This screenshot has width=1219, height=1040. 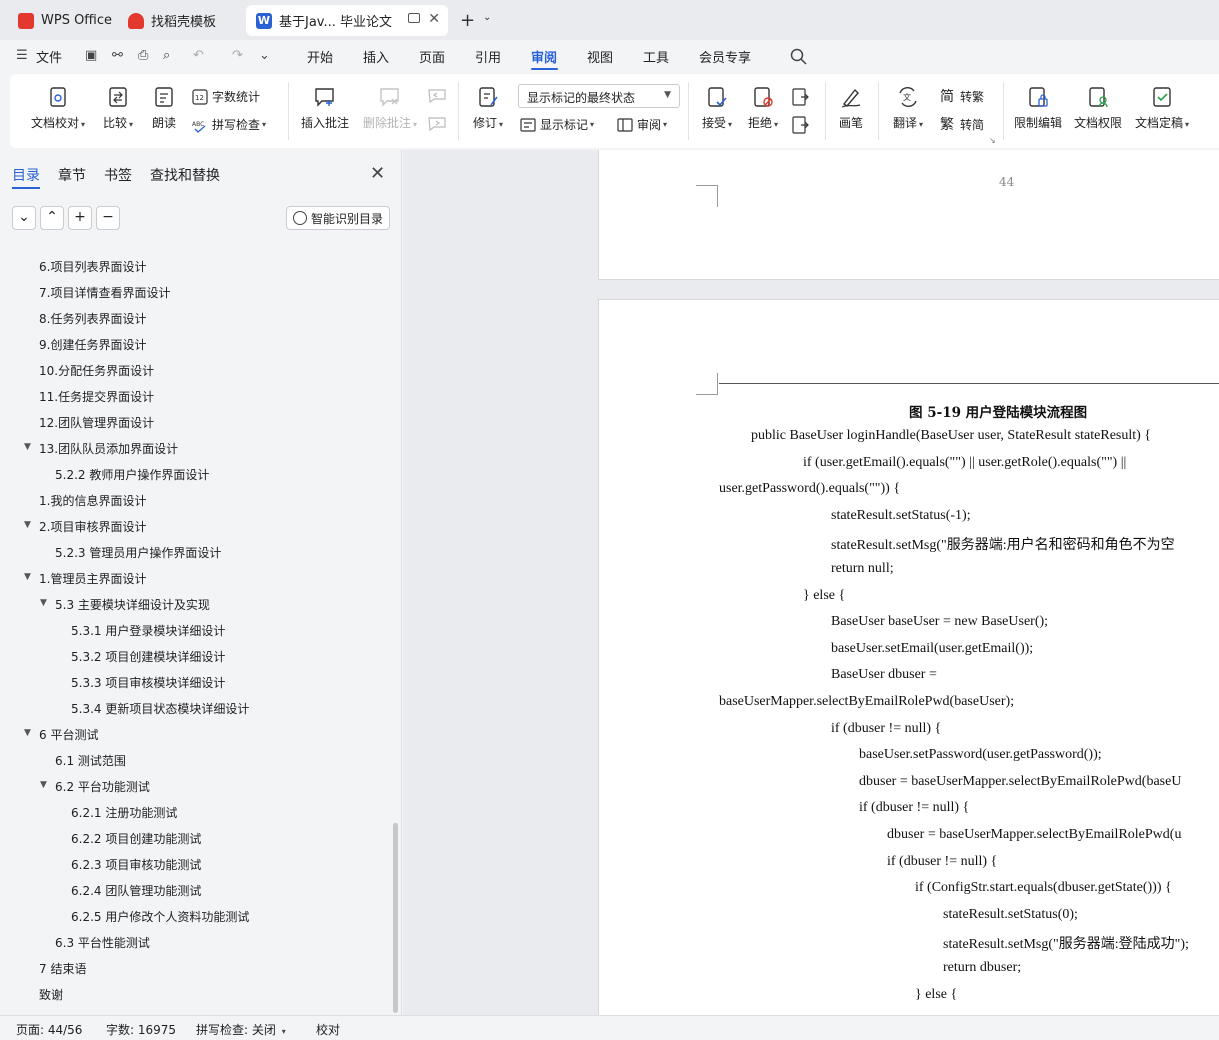 What do you see at coordinates (992, 140) in the screenshot?
I see `expand-corner-icon: ↘` at bounding box center [992, 140].